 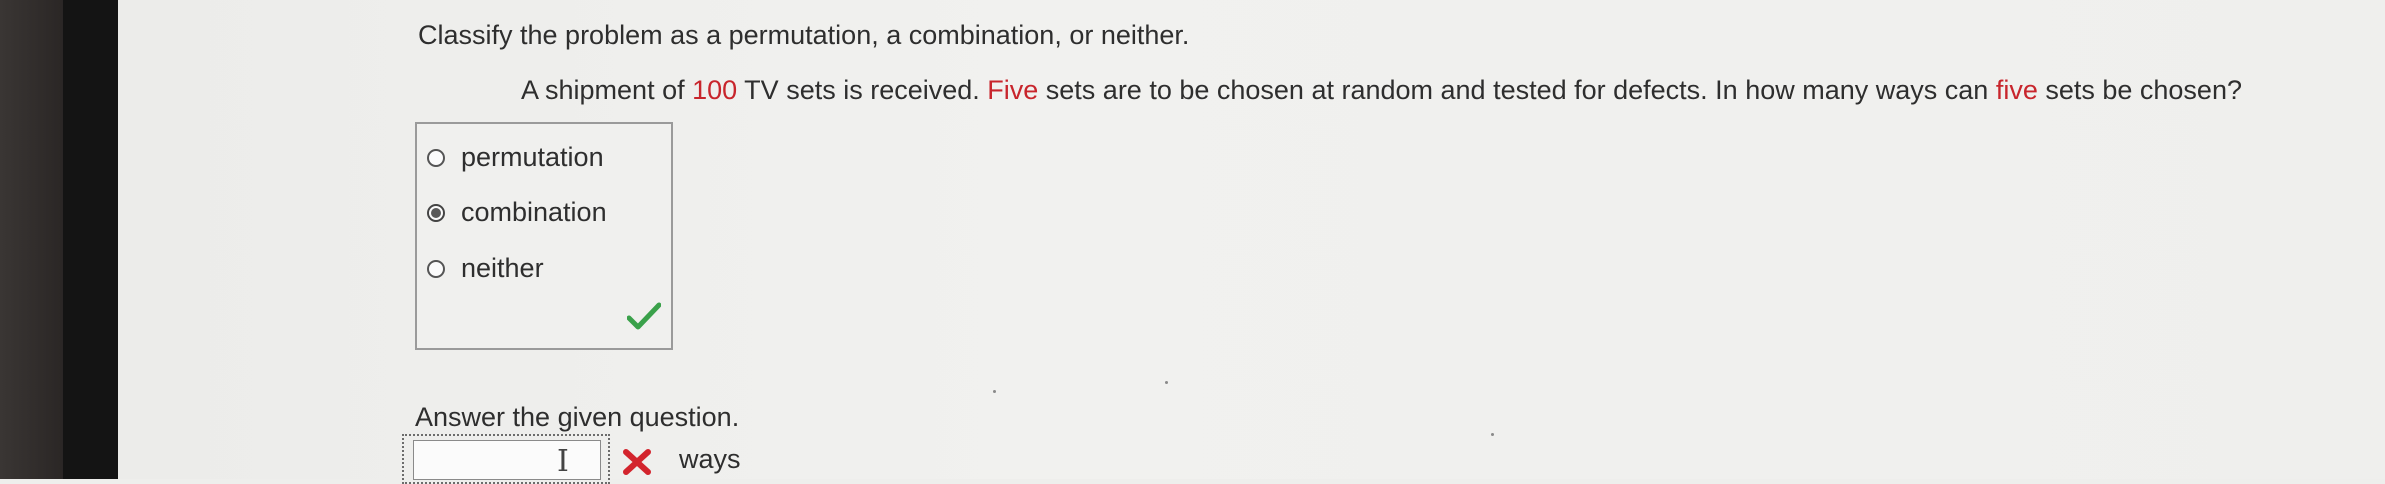 What do you see at coordinates (502, 268) in the screenshot?
I see `choice-label: neither` at bounding box center [502, 268].